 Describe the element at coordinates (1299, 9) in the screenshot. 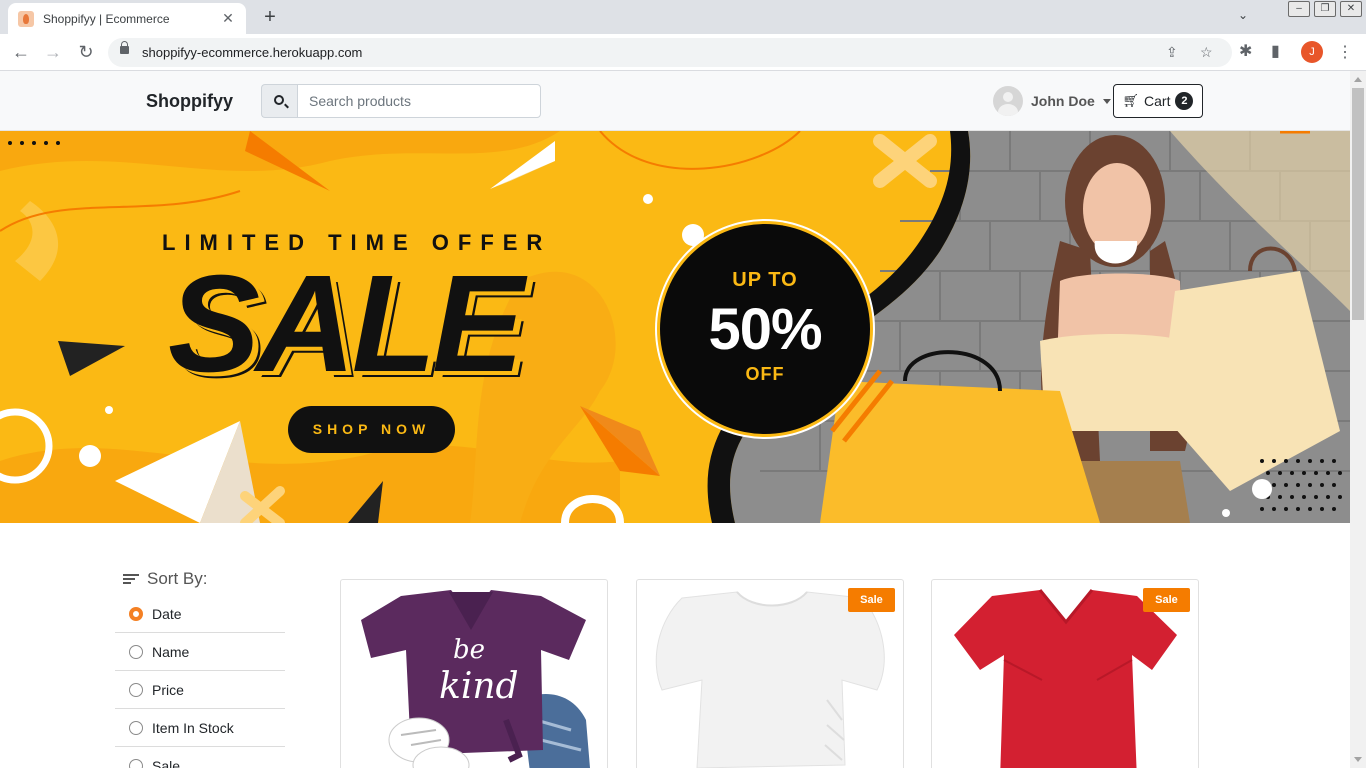

I see `minimize-icon: –` at that location.